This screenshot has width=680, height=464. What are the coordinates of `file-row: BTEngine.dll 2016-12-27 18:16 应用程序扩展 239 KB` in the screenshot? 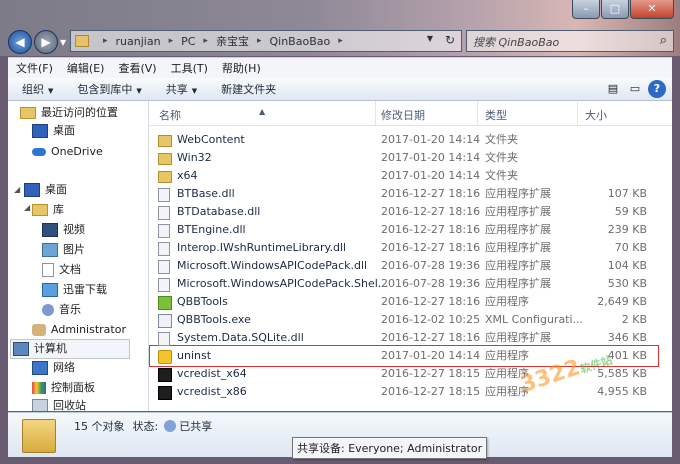 It's located at (407, 230).